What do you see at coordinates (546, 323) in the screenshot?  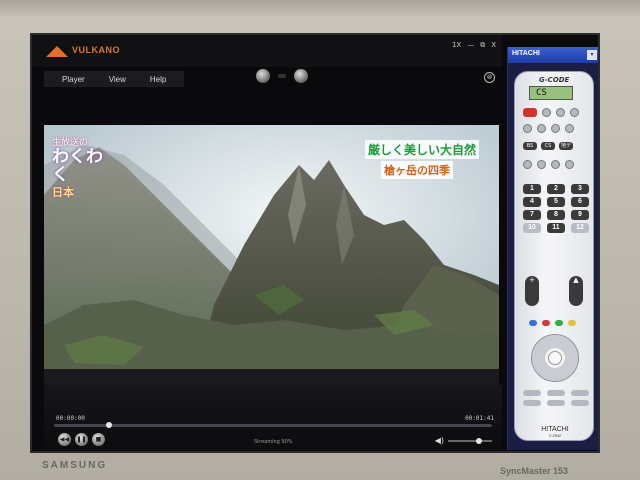 I see `red-key` at bounding box center [546, 323].